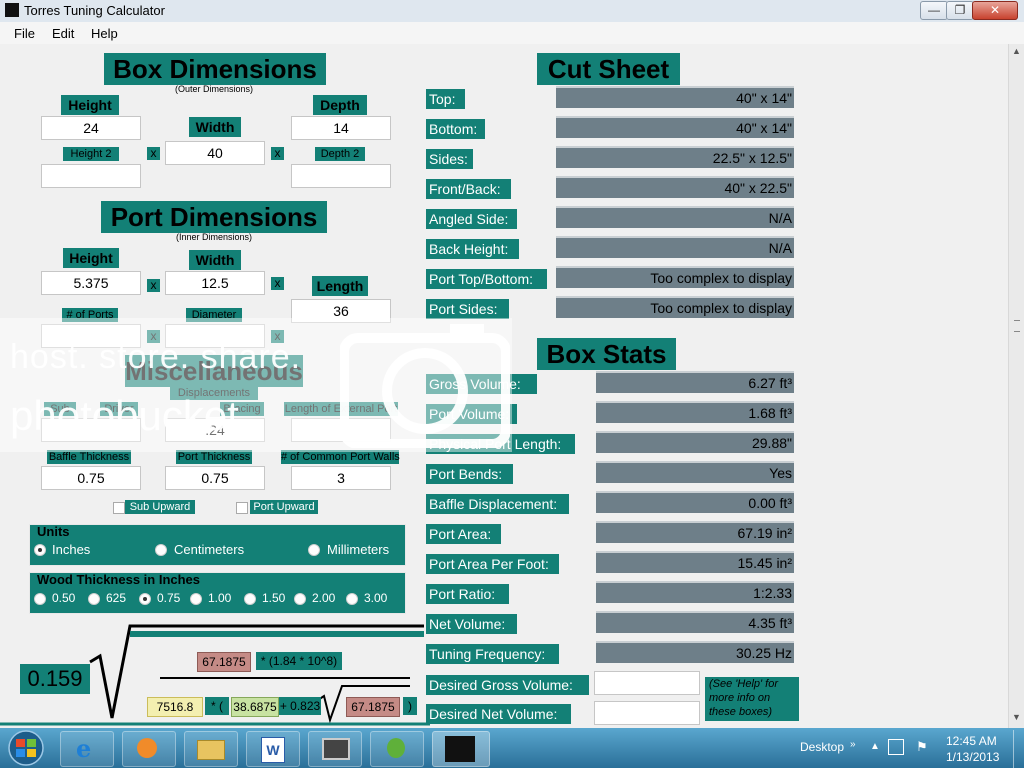  Describe the element at coordinates (1016, 51) in the screenshot. I see `scroll-up-icon: ▲` at that location.